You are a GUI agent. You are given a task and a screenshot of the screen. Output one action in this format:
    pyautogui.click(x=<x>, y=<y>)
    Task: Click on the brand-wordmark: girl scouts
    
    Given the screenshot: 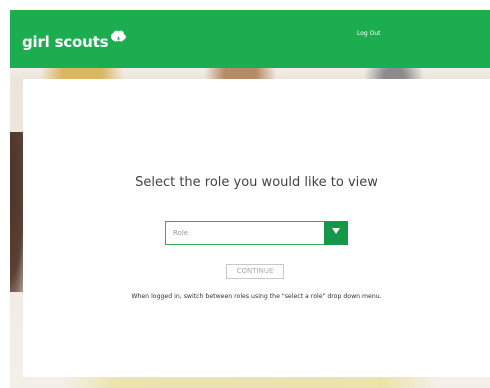 What is the action you would take?
    pyautogui.click(x=65, y=42)
    